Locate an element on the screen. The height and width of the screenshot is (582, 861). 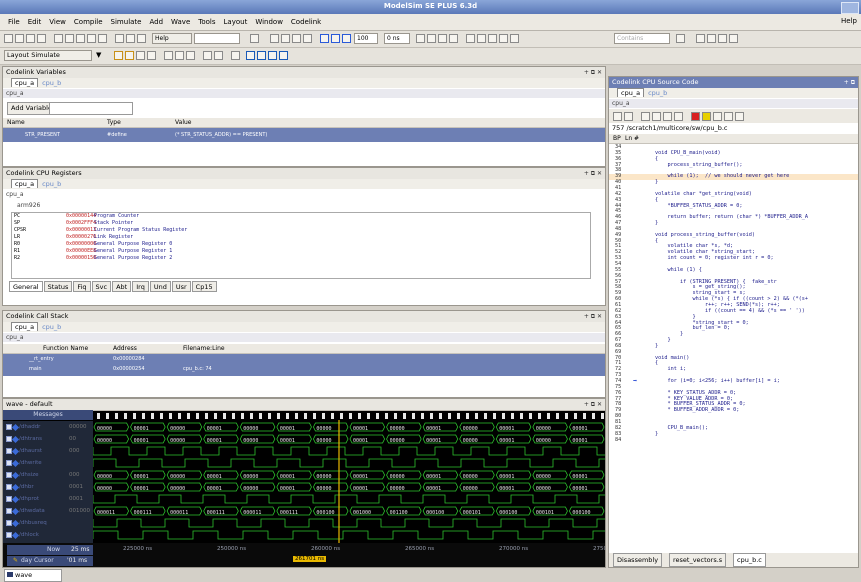
step-into-icon is located at coordinates (118, 55).